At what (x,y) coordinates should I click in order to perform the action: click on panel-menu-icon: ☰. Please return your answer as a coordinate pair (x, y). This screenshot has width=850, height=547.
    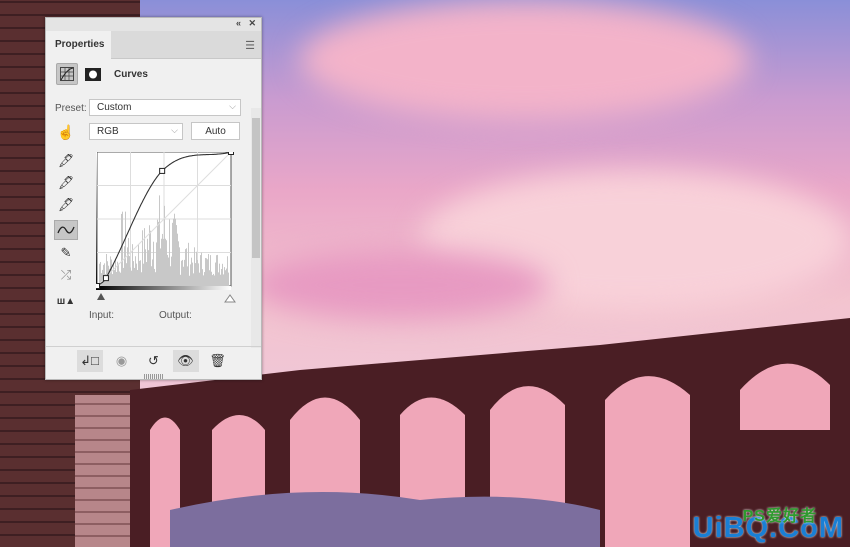
    Looking at the image, I should click on (250, 45).